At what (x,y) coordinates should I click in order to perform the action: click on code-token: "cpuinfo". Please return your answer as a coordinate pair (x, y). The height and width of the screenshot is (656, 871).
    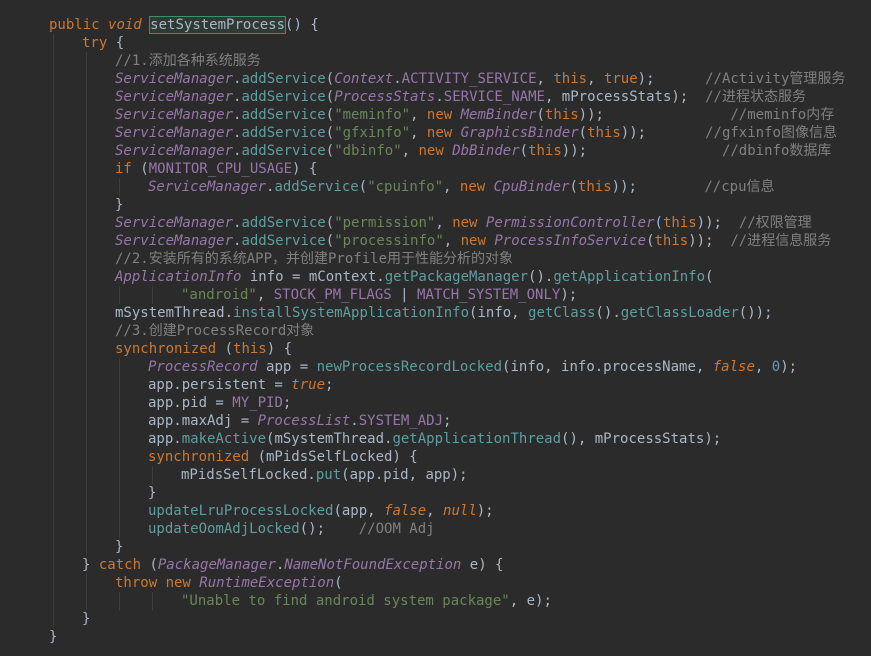
    Looking at the image, I should click on (405, 187).